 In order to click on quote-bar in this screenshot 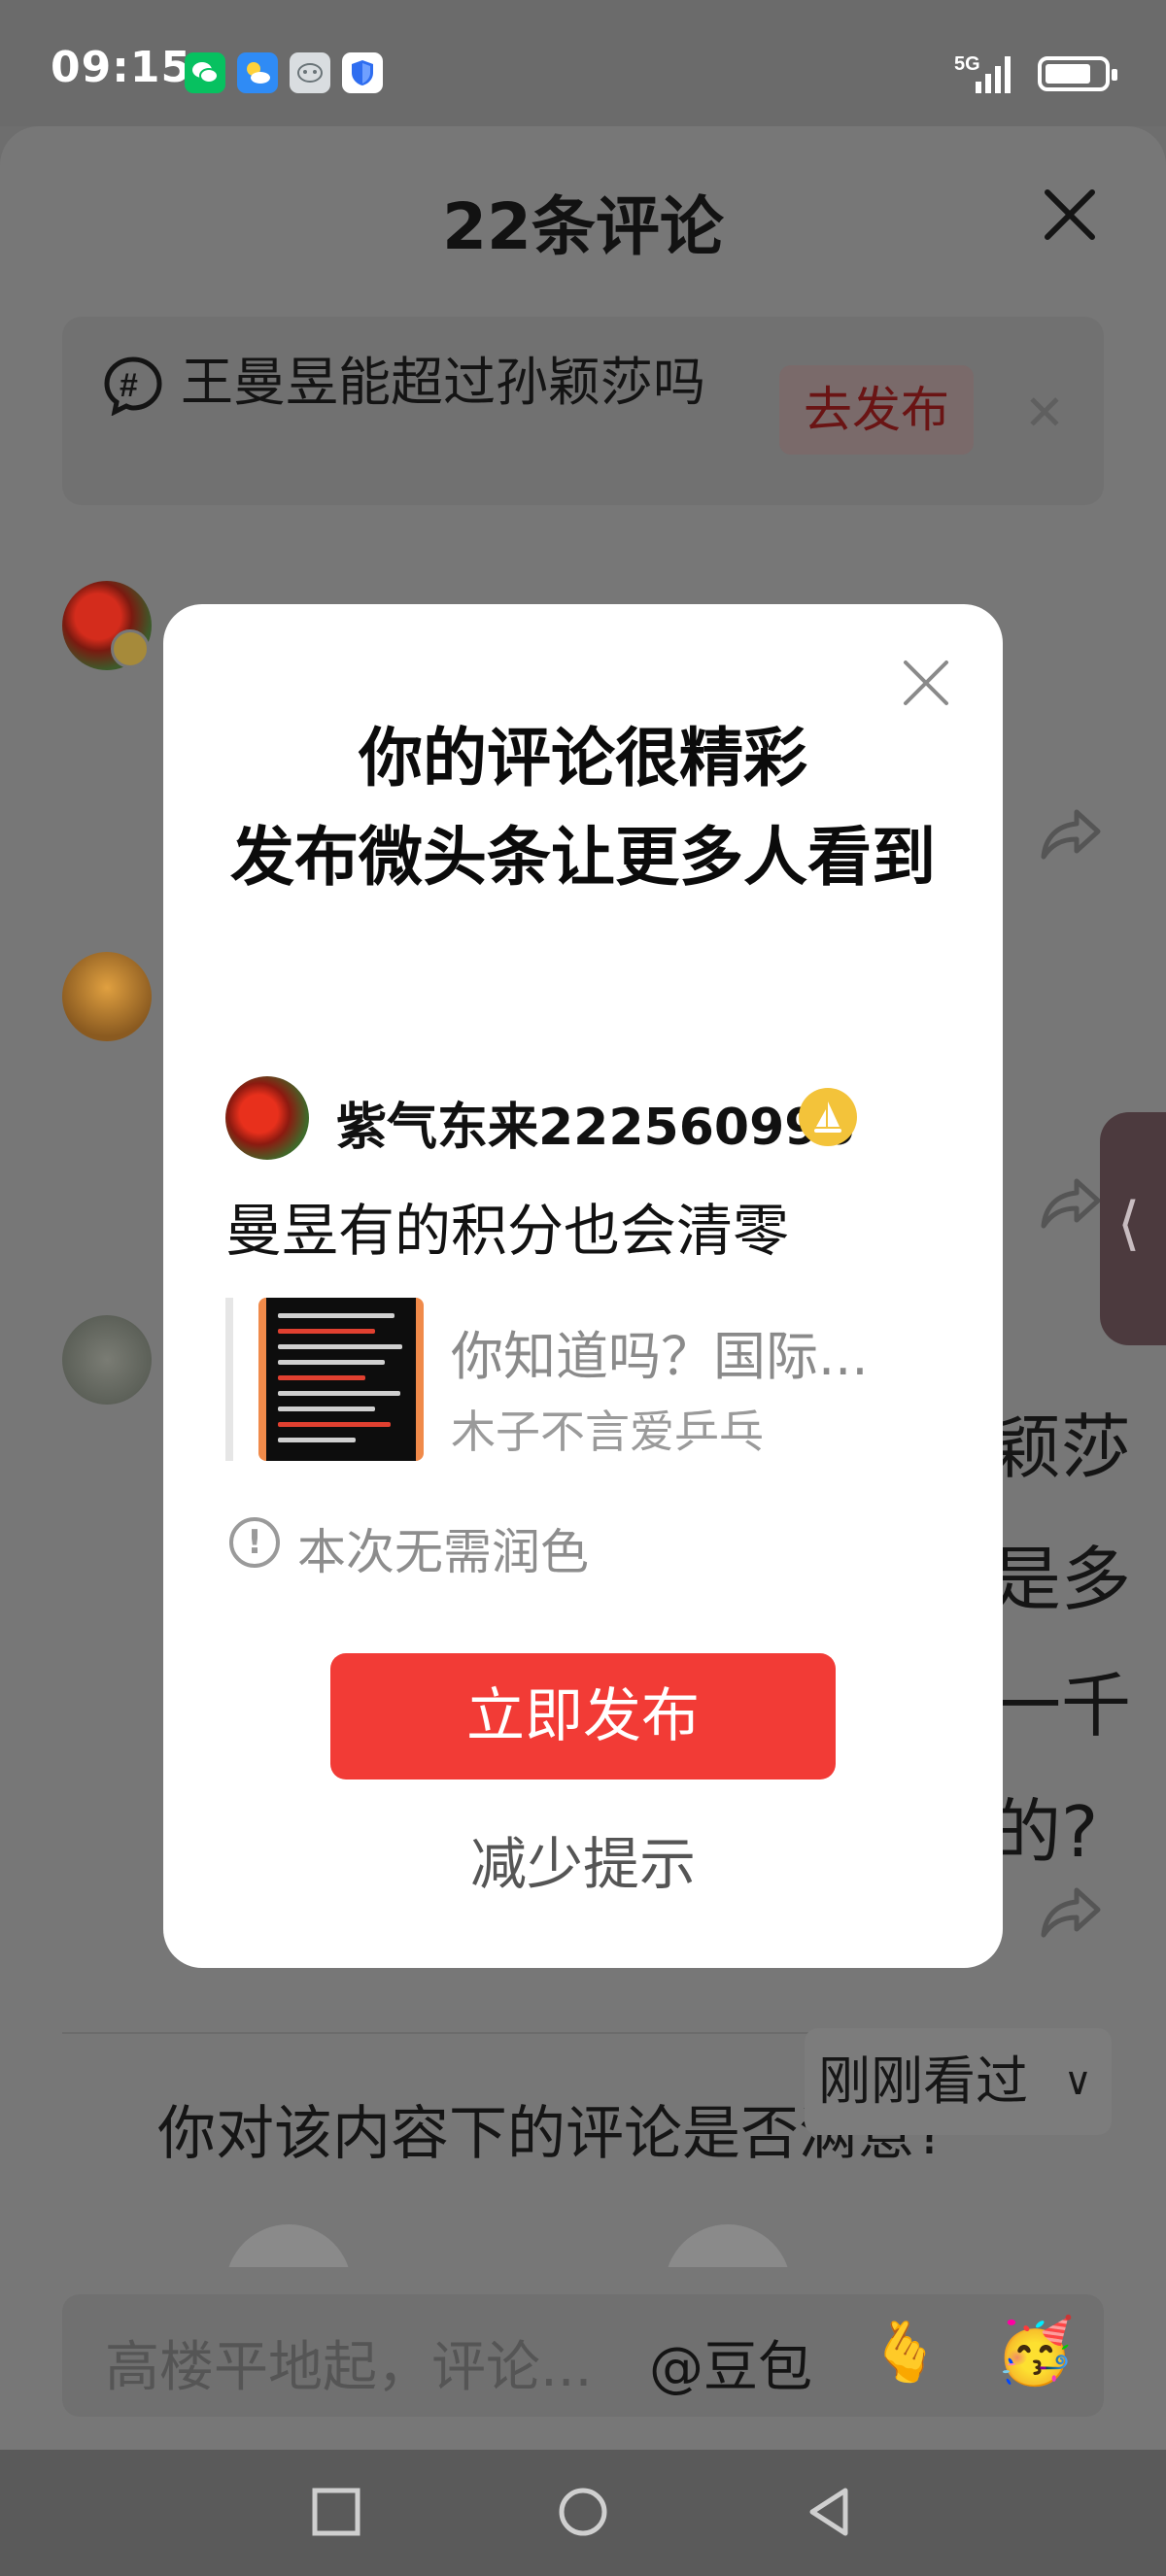, I will do `click(229, 1379)`.